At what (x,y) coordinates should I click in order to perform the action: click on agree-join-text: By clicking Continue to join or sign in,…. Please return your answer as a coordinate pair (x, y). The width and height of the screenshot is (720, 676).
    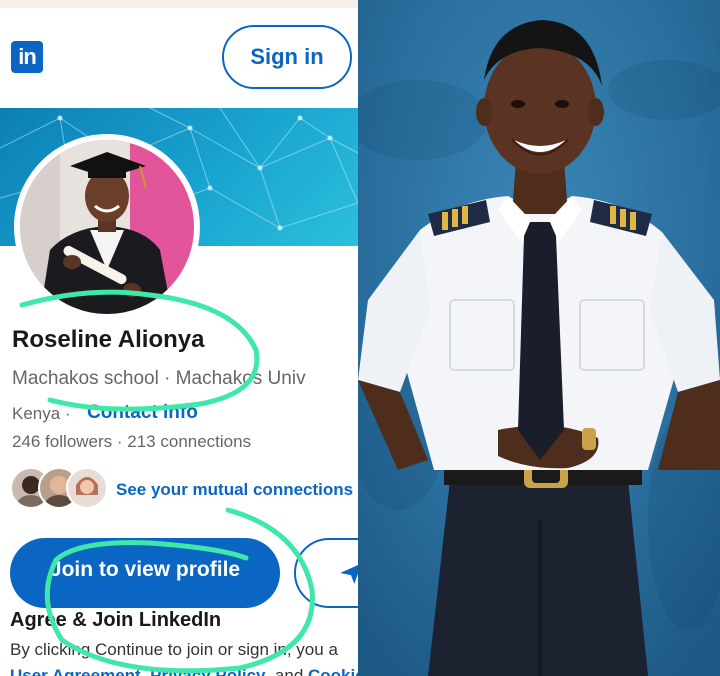
    Looking at the image, I should click on (174, 649).